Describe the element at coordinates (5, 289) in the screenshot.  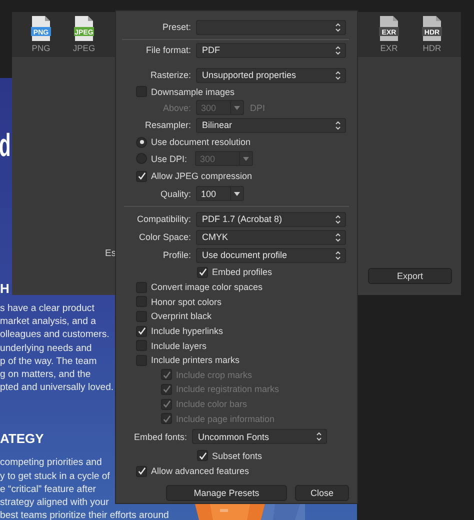
I see `section-heading: H` at that location.